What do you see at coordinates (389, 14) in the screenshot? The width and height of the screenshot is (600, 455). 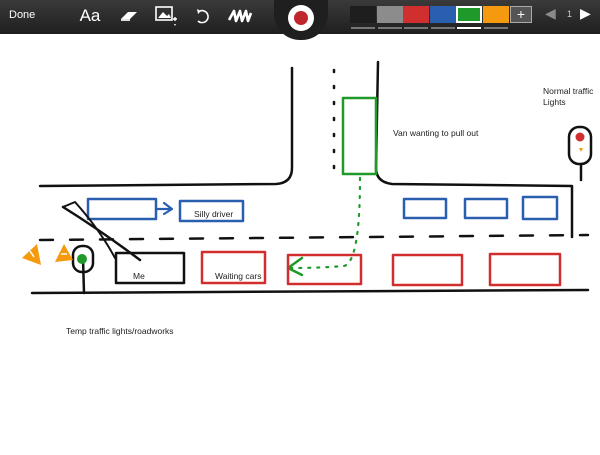 I see `color-swatch-gray` at bounding box center [389, 14].